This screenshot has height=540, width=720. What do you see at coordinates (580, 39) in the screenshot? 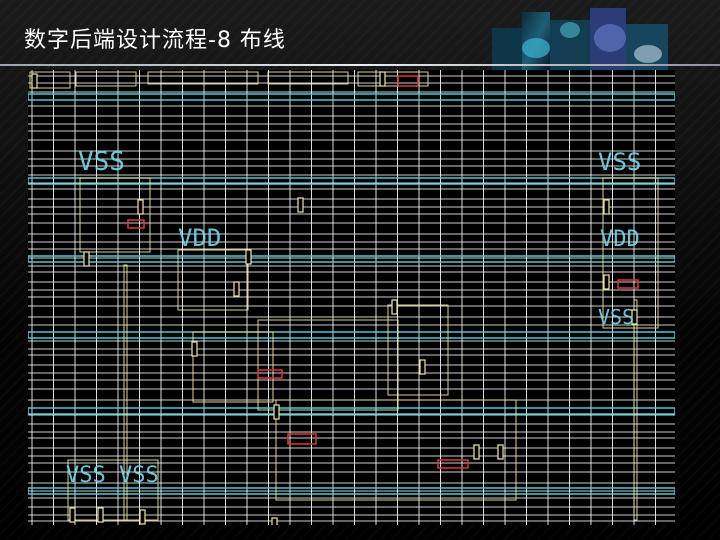
I see `decorative-banner-image` at bounding box center [580, 39].